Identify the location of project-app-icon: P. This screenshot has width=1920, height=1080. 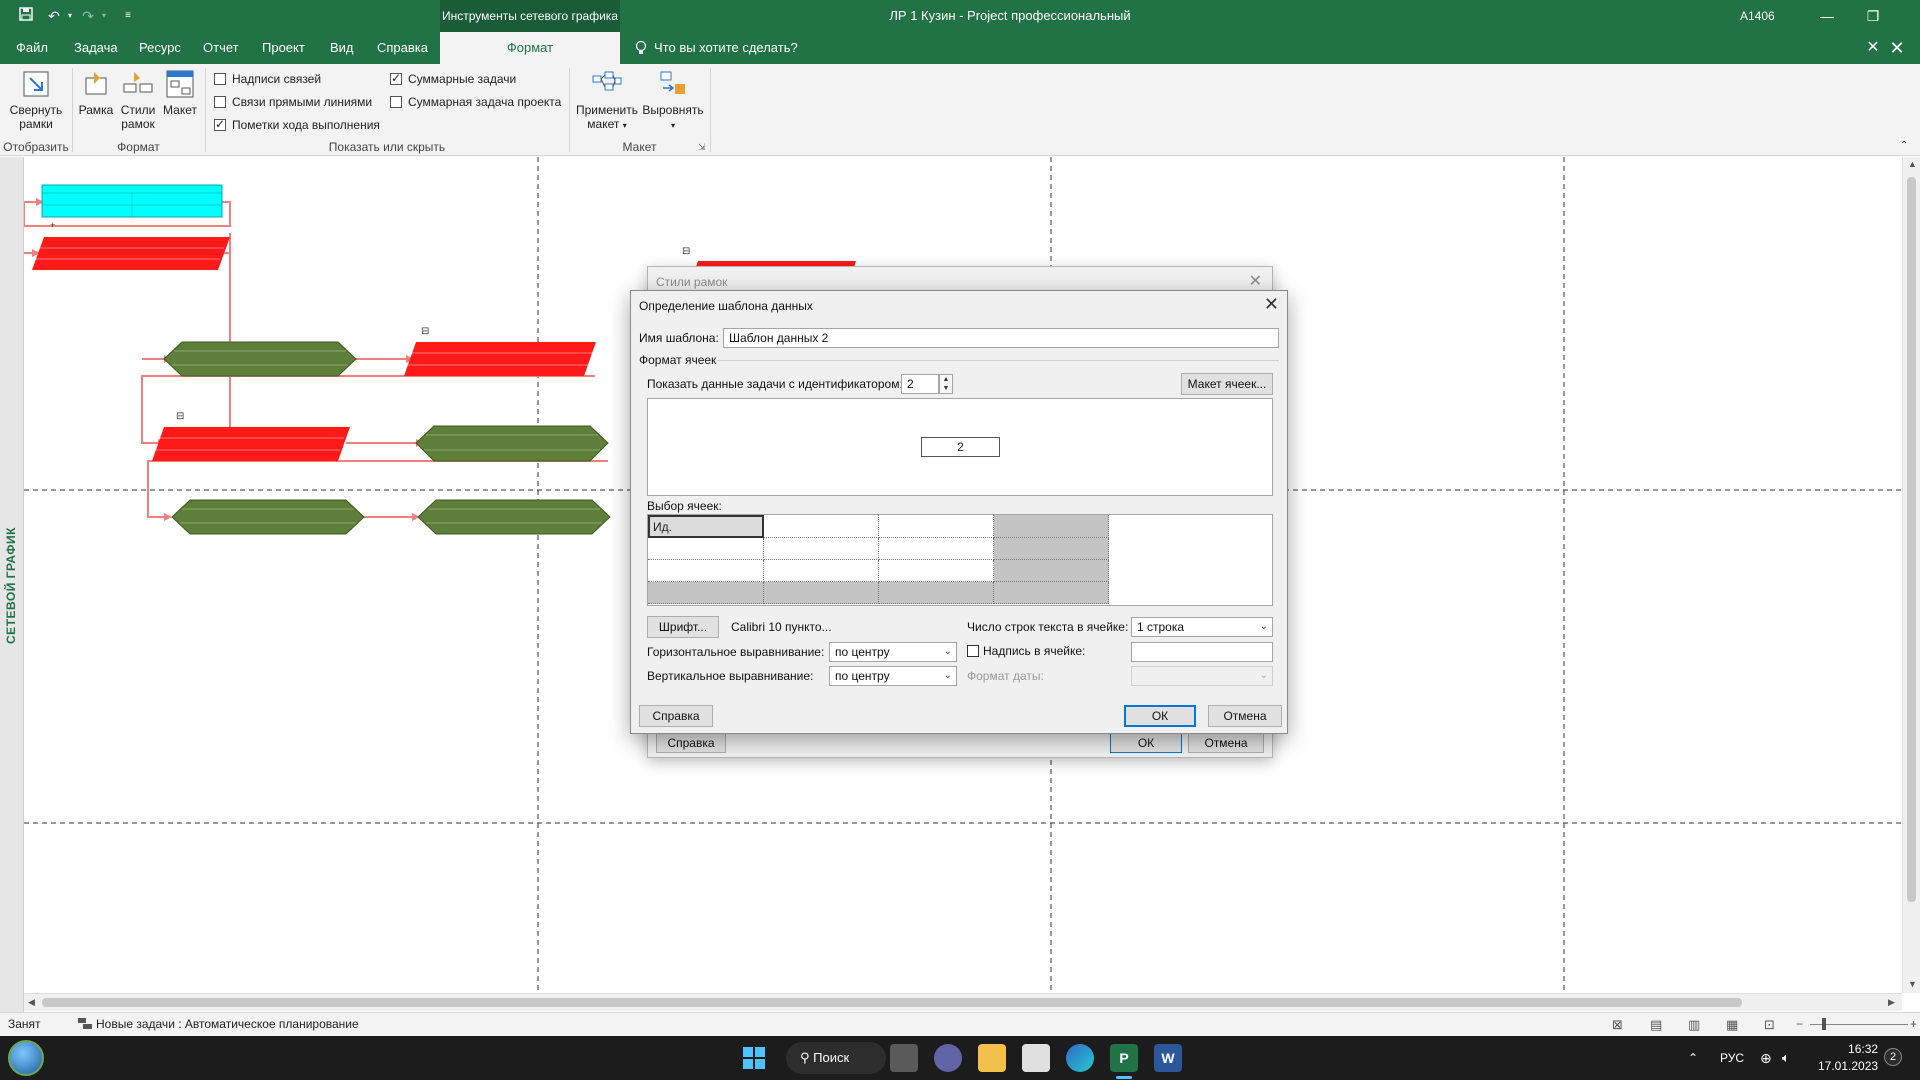
(1124, 1058).